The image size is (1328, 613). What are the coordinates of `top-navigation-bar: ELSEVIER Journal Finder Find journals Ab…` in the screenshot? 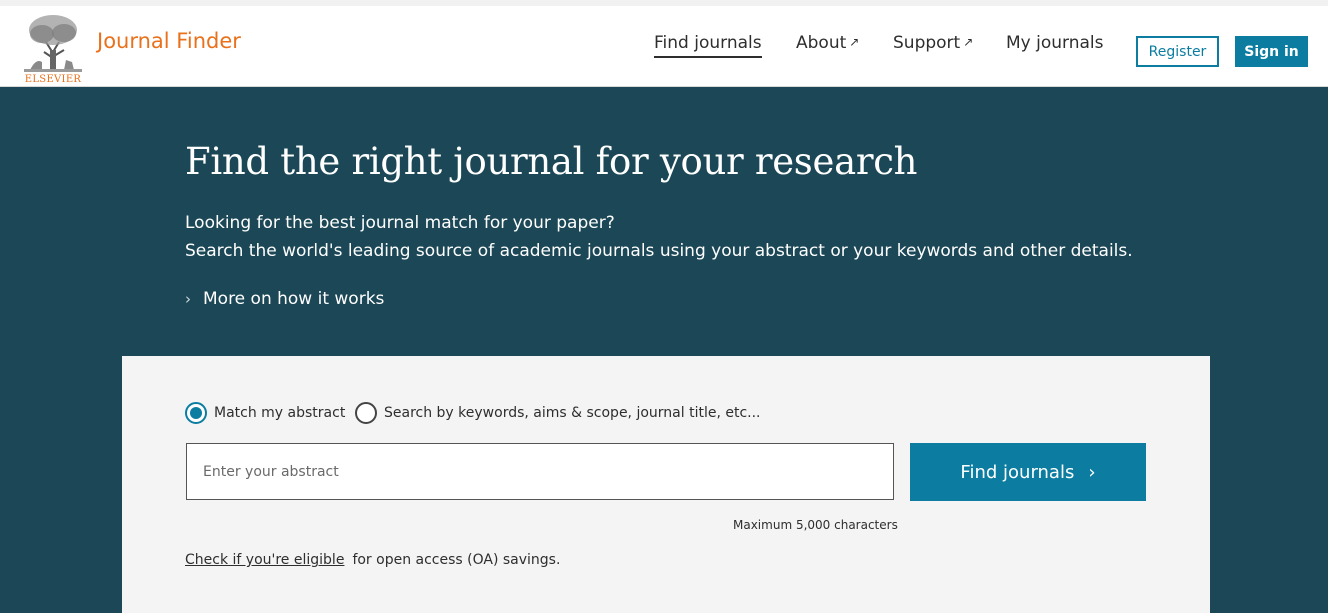 It's located at (664, 43).